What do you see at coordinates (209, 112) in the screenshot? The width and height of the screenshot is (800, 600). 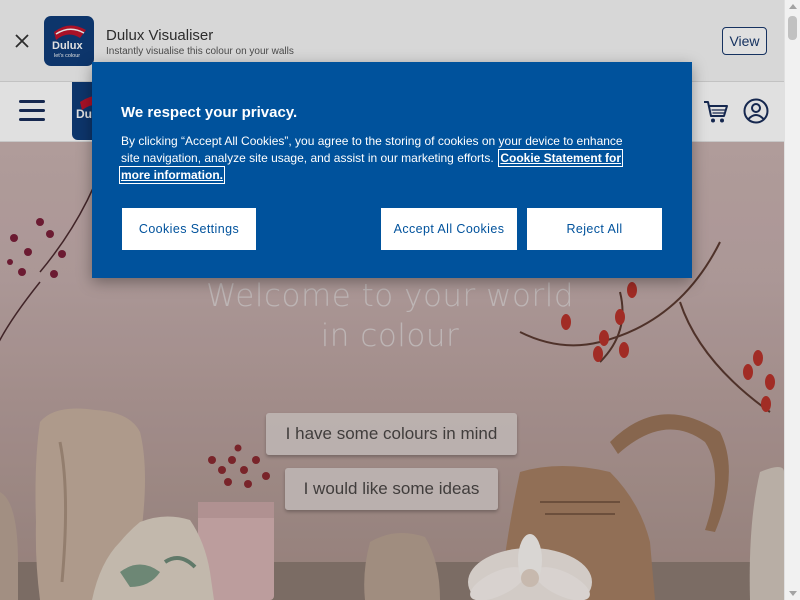 I see `cookie-title: We respect your privacy.` at bounding box center [209, 112].